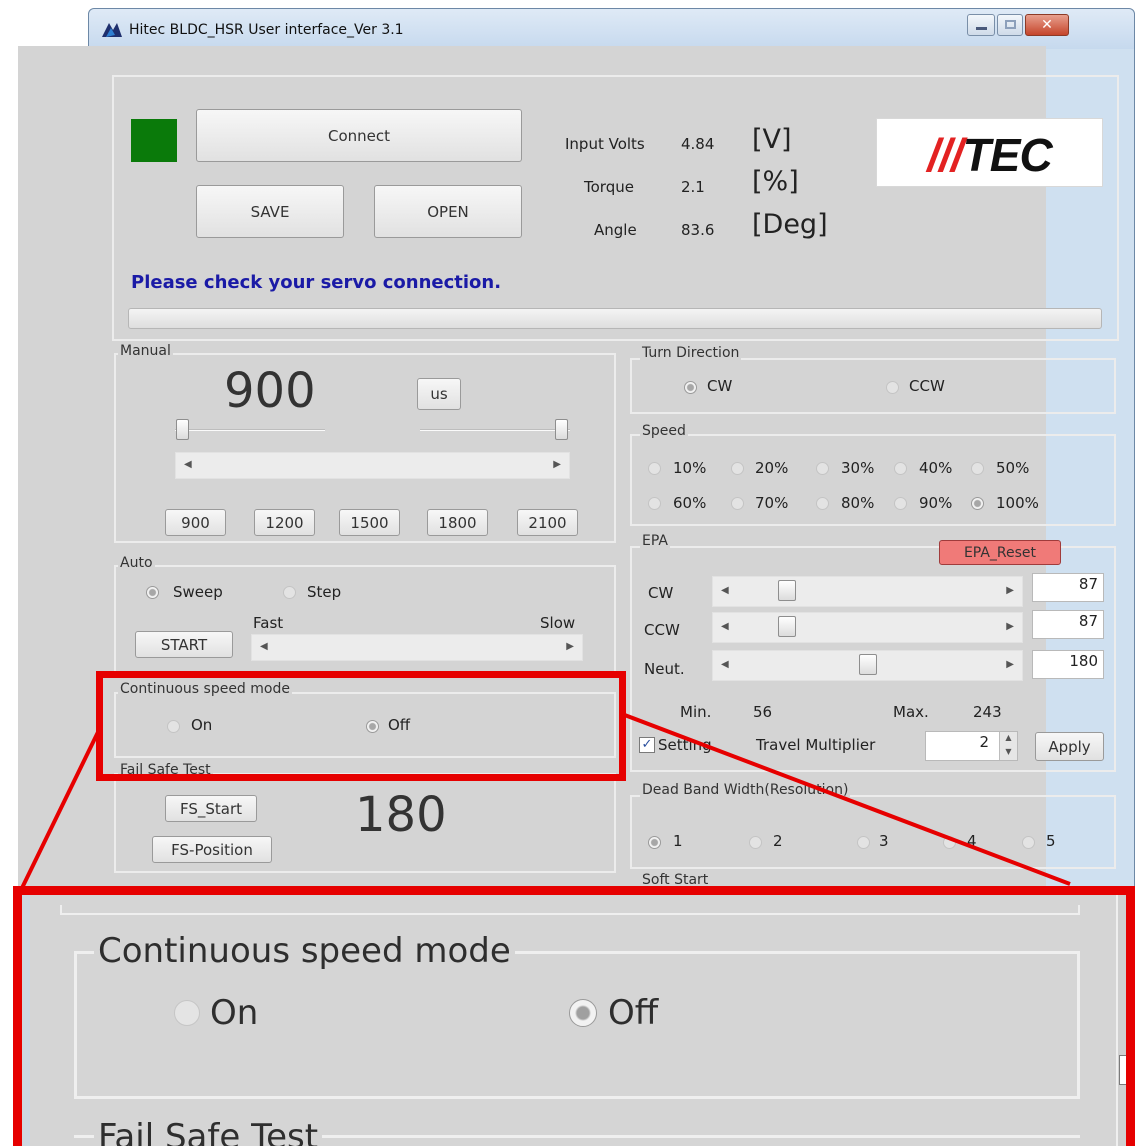  What do you see at coordinates (234, 1013) in the screenshot?
I see `zoom-on-label: On` at bounding box center [234, 1013].